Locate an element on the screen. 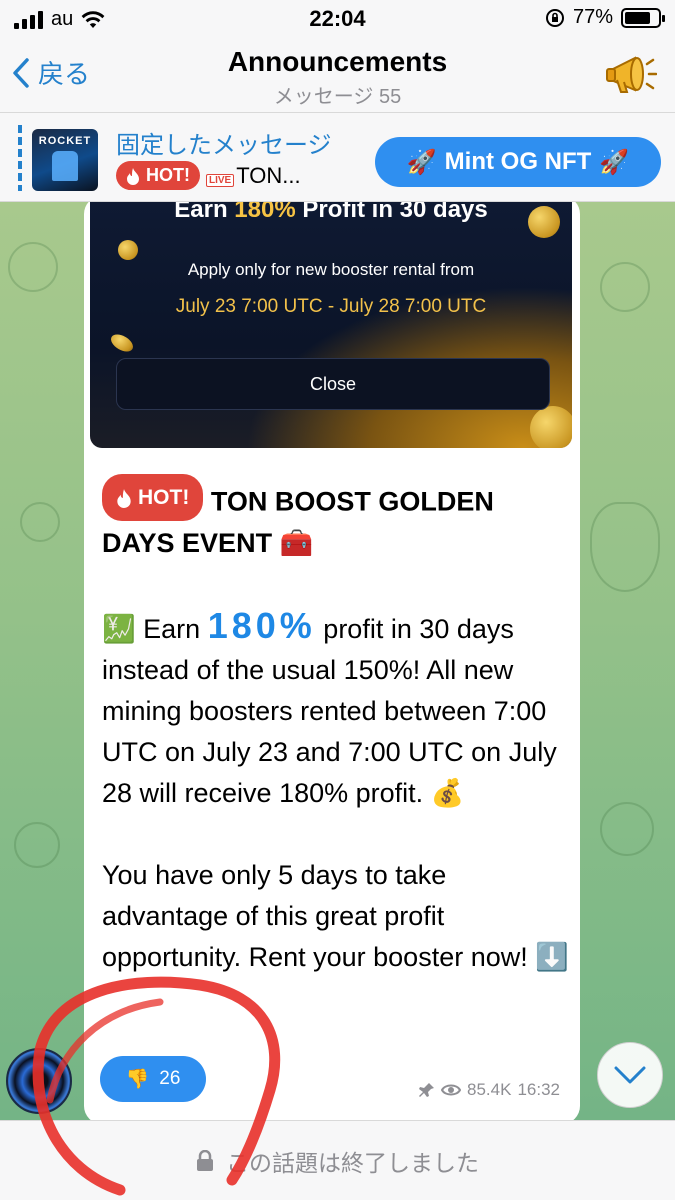  money-bag-icon: 💰 is located at coordinates (447, 792).